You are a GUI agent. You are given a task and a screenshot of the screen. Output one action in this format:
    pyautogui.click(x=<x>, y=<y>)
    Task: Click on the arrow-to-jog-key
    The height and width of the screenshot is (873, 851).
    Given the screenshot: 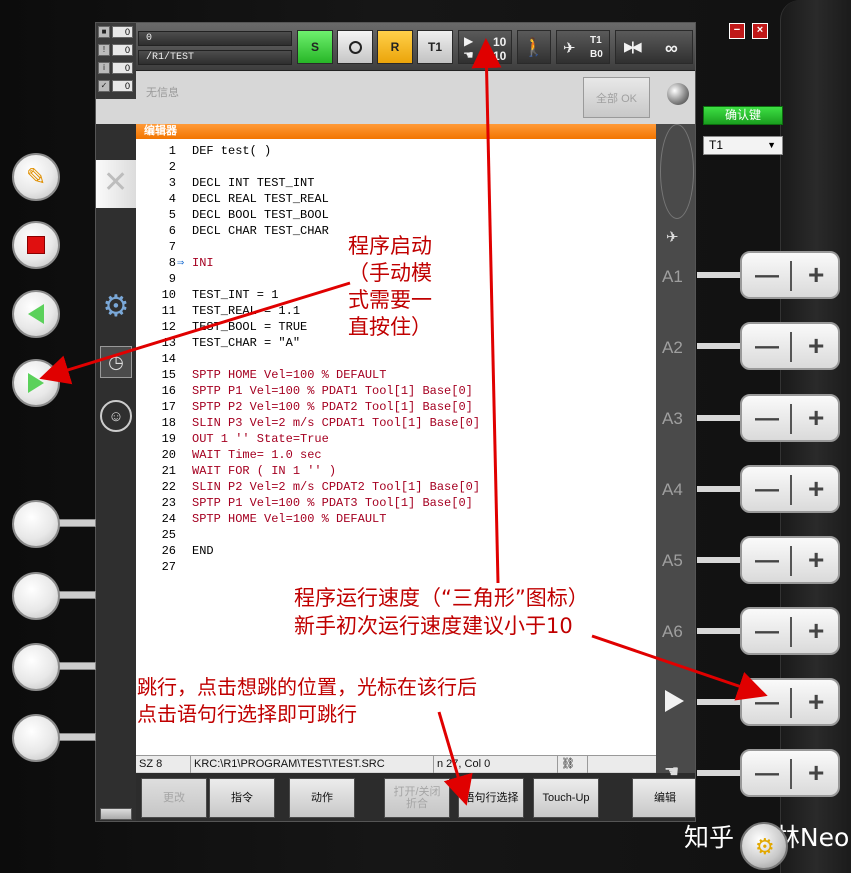 What is the action you would take?
    pyautogui.click(x=679, y=667)
    